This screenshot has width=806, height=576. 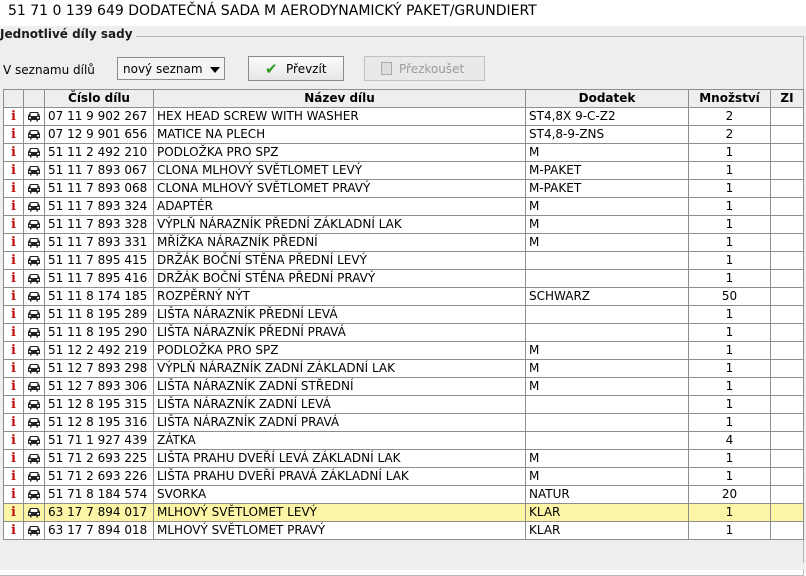 I want to click on table-row: i 51 11 7 893 331 MŘÍŽKA NÁRAZNÍK PŘEDNÍ M 1, so click(x=403, y=242).